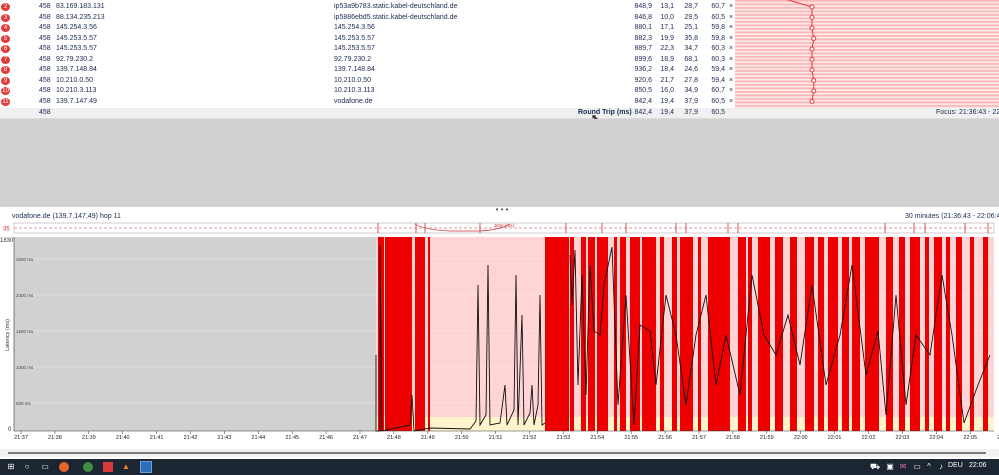 This screenshot has height=475, width=999. Describe the element at coordinates (955, 465) in the screenshot. I see `language-indicator: DEU` at that location.